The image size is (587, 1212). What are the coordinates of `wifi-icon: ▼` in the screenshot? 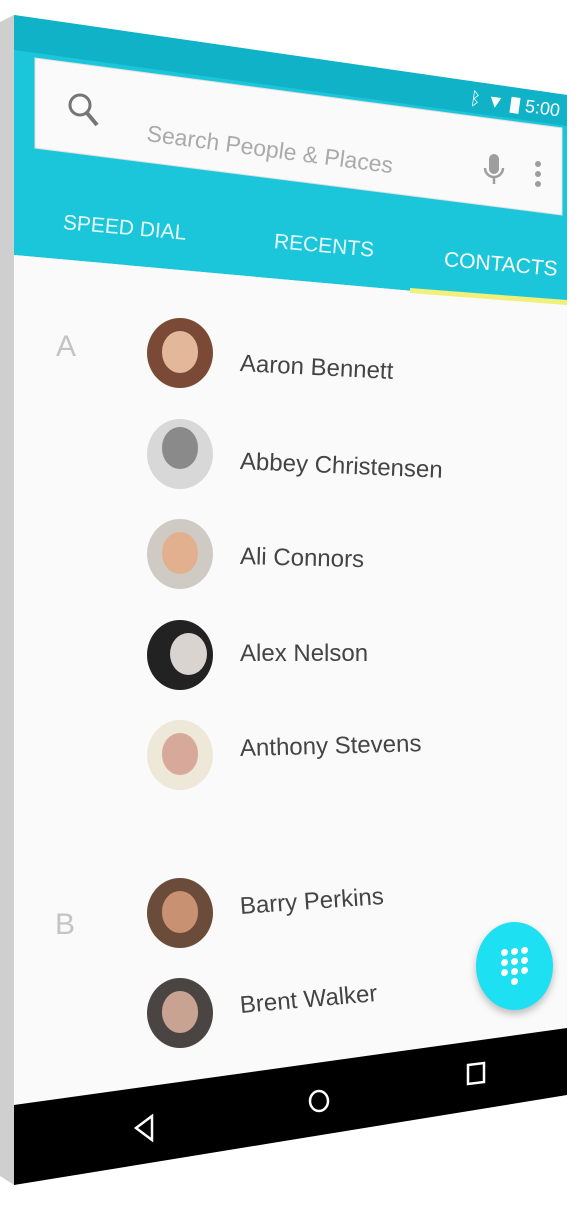 It's located at (495, 101).